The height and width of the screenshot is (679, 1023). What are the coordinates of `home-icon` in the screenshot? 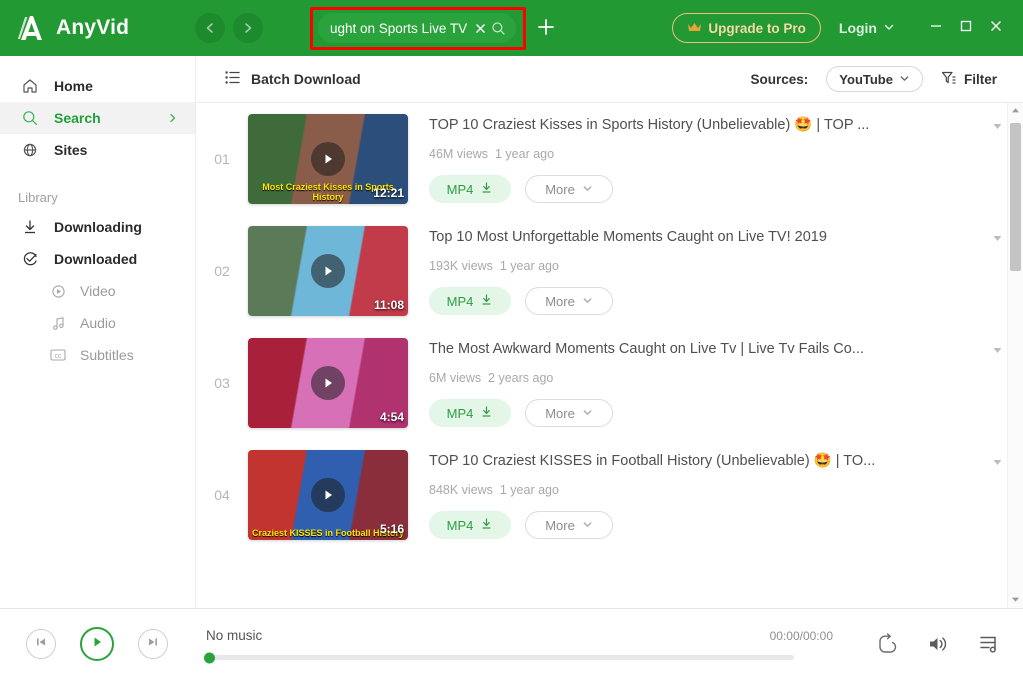 It's located at (30, 86).